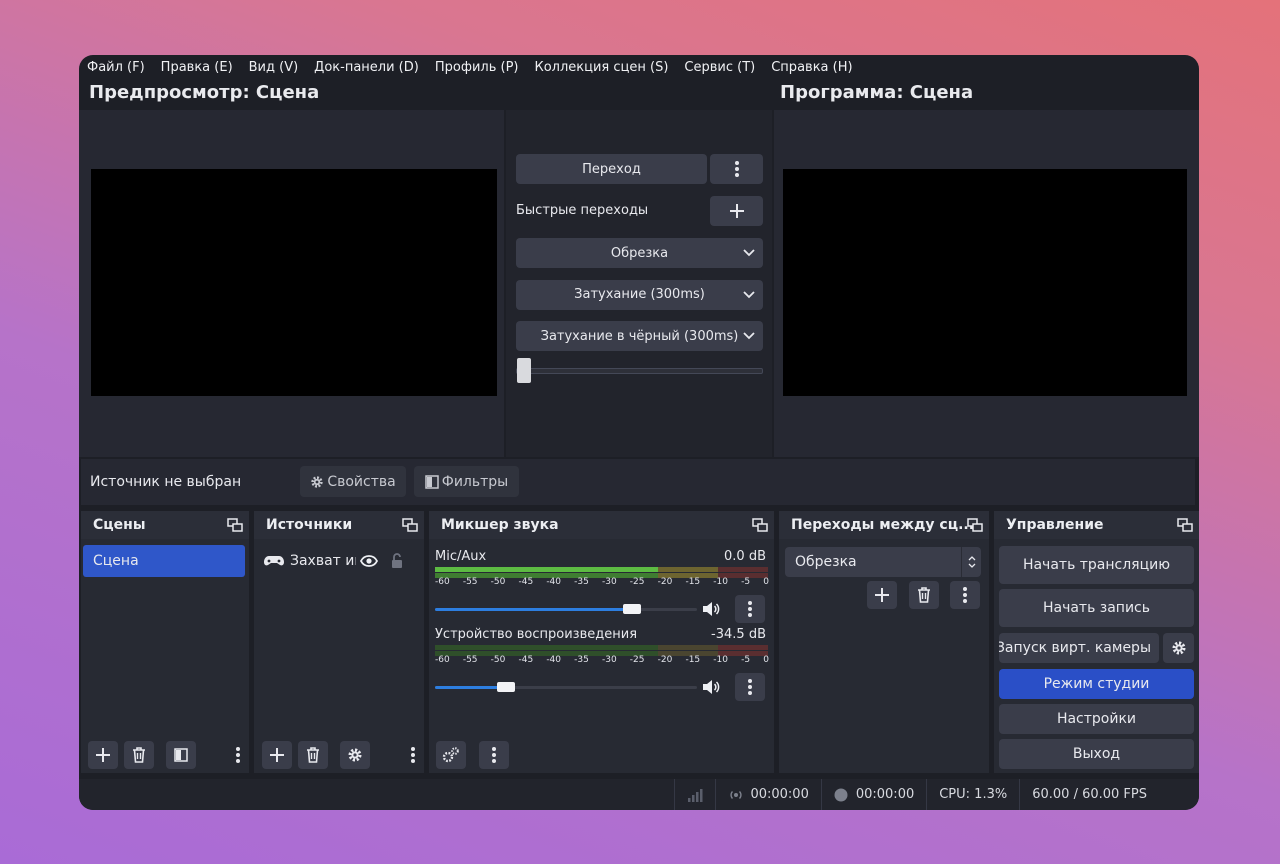 The height and width of the screenshot is (864, 1280). Describe the element at coordinates (1096, 754) in the screenshot. I see `exit-button: Выход` at that location.